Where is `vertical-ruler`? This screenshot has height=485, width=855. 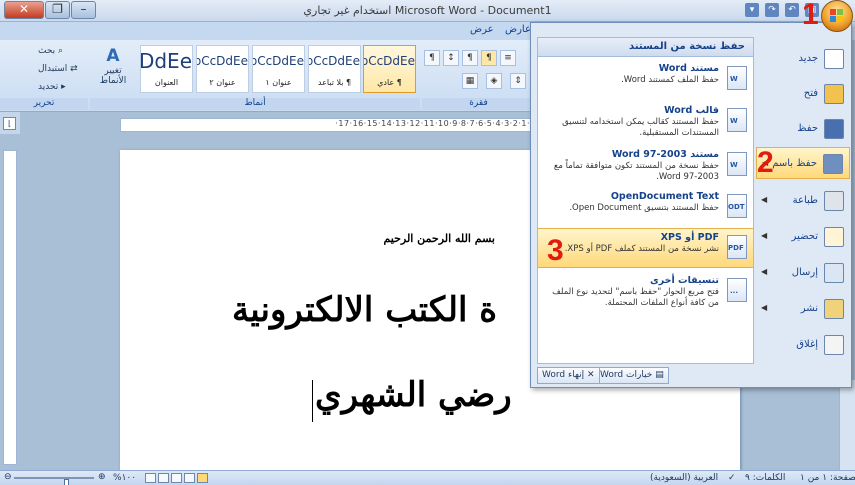
vertical-ruler is located at coordinates (10, 307).